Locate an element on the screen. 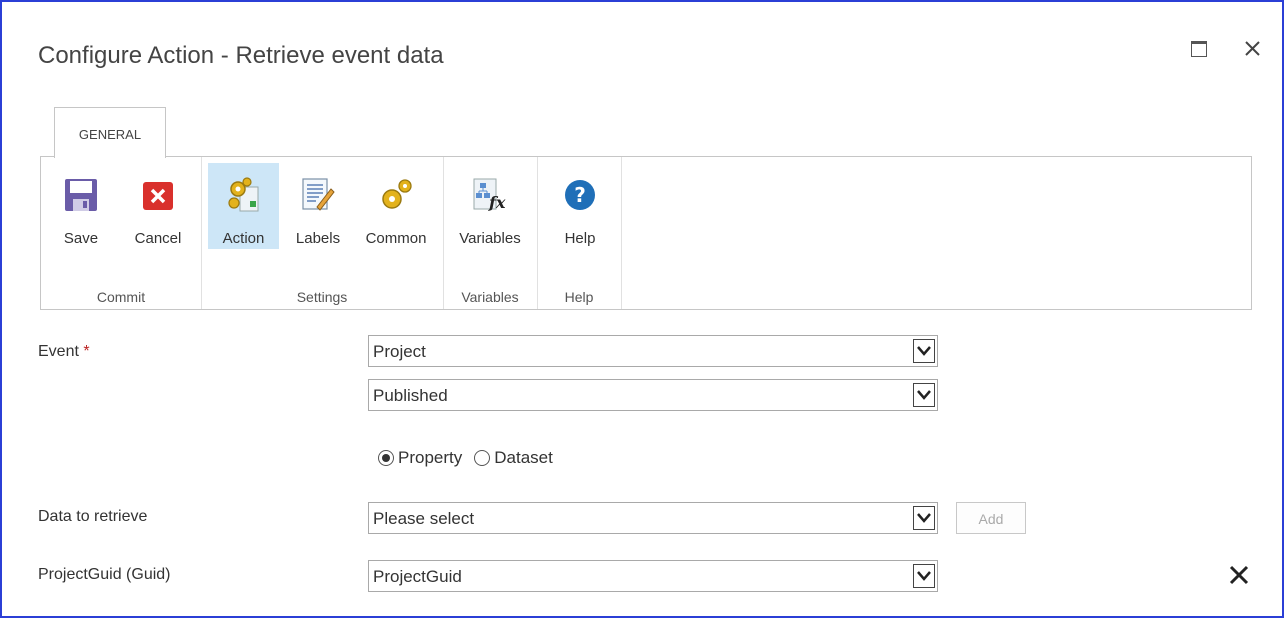  property-radio is located at coordinates (386, 458).